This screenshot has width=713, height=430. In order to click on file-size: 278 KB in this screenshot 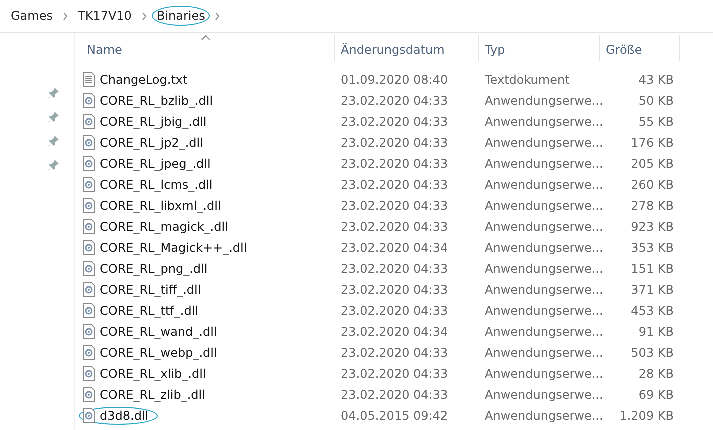, I will do `click(652, 205)`.